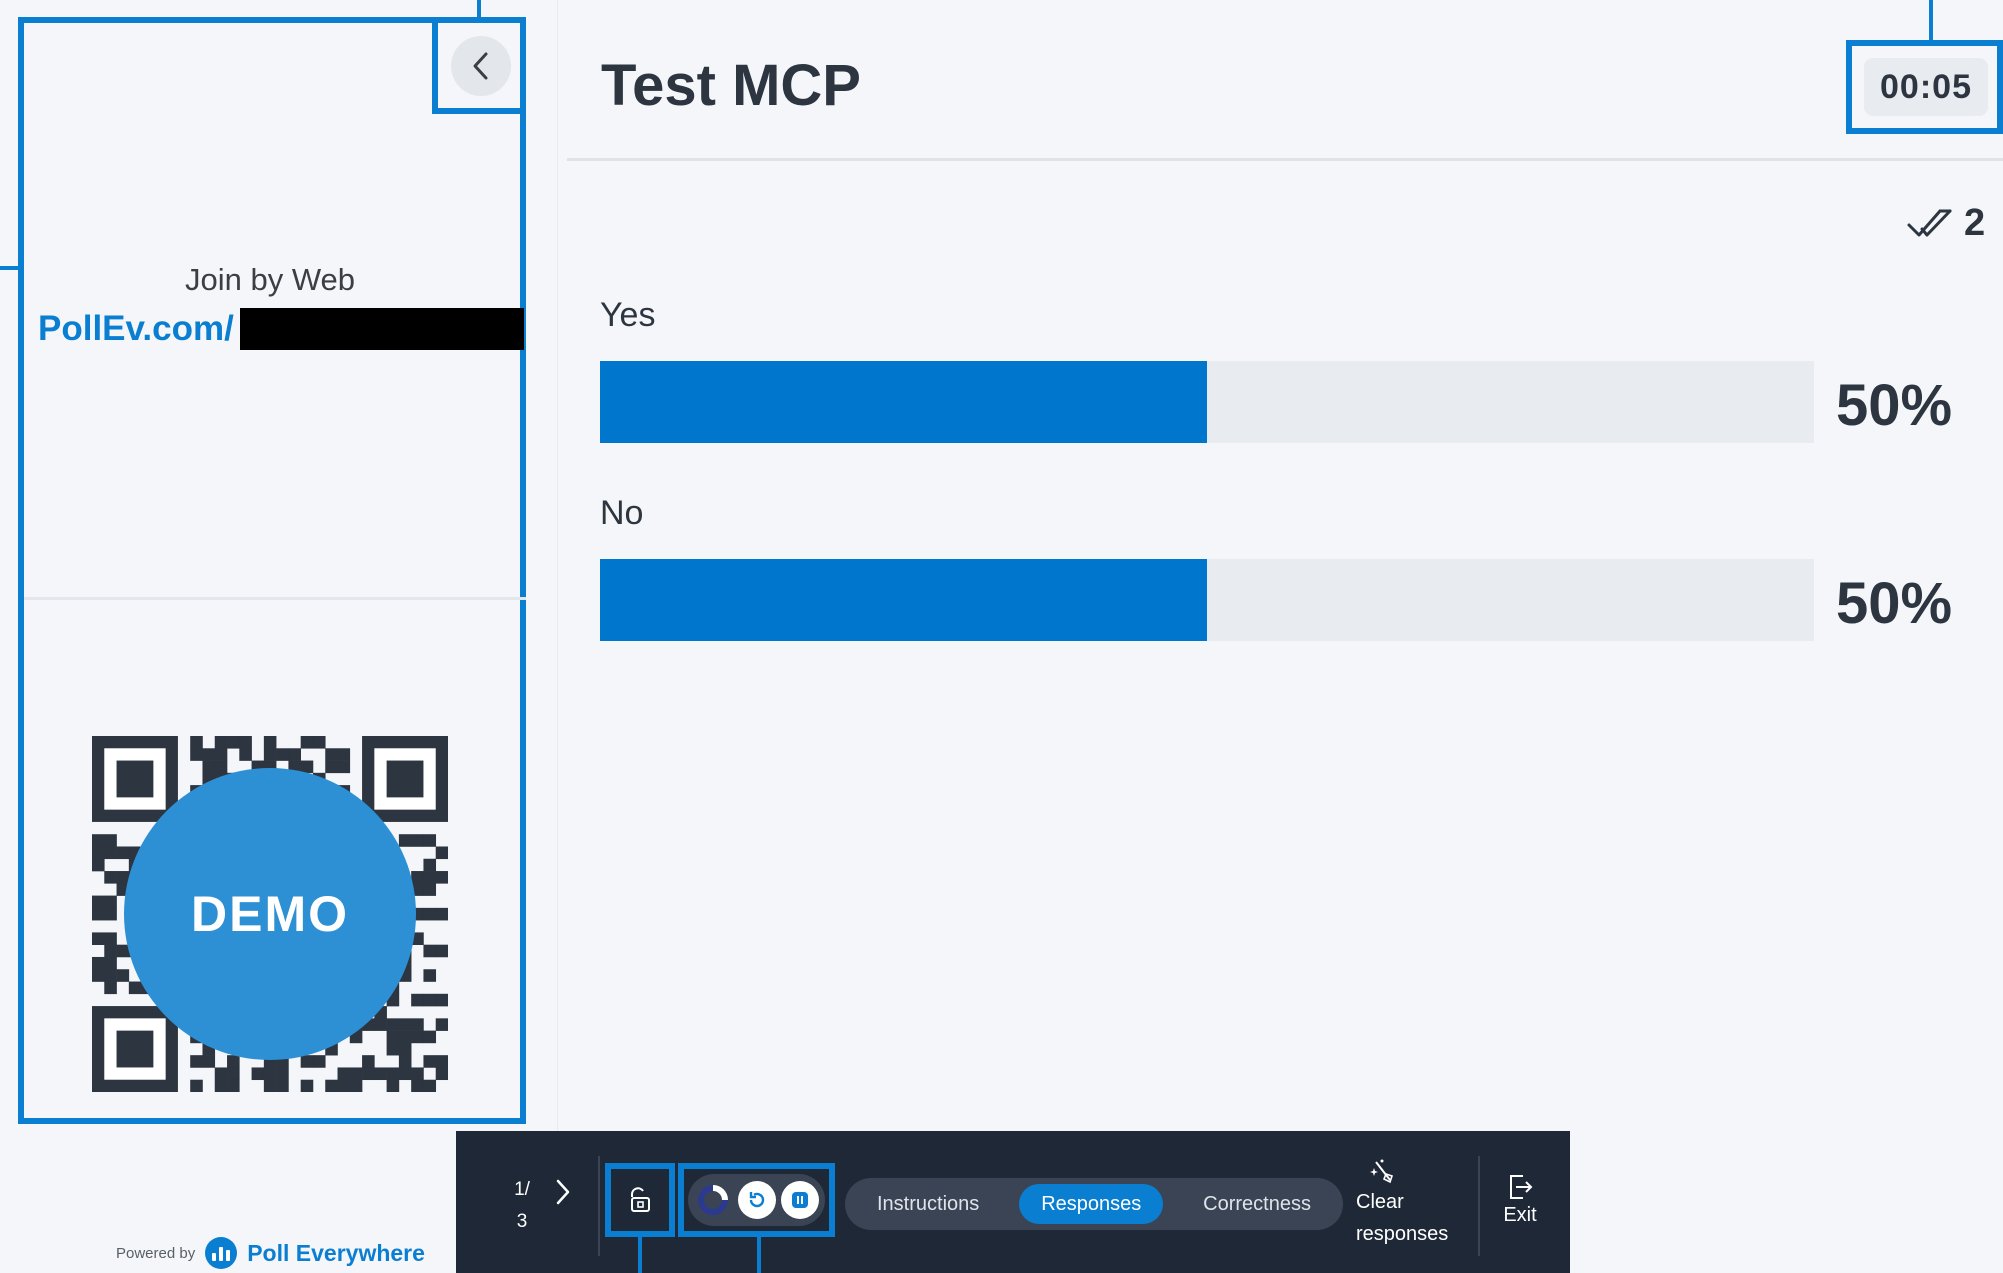 This screenshot has width=2003, height=1273. Describe the element at coordinates (731, 85) in the screenshot. I see `poll-title: Test MCP` at that location.